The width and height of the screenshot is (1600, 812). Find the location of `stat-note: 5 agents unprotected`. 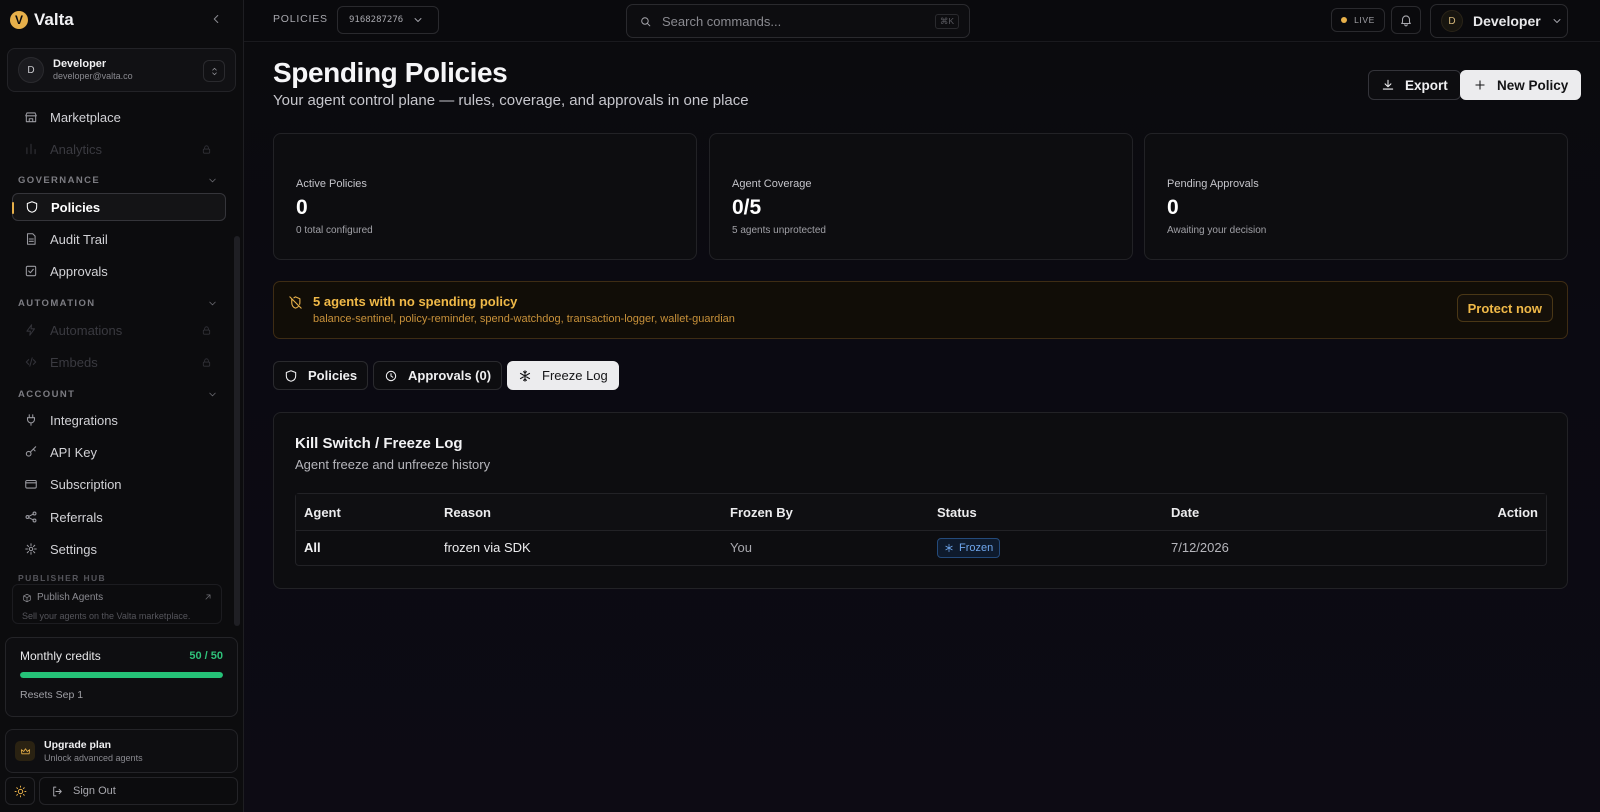

stat-note: 5 agents unprotected is located at coordinates (779, 230).